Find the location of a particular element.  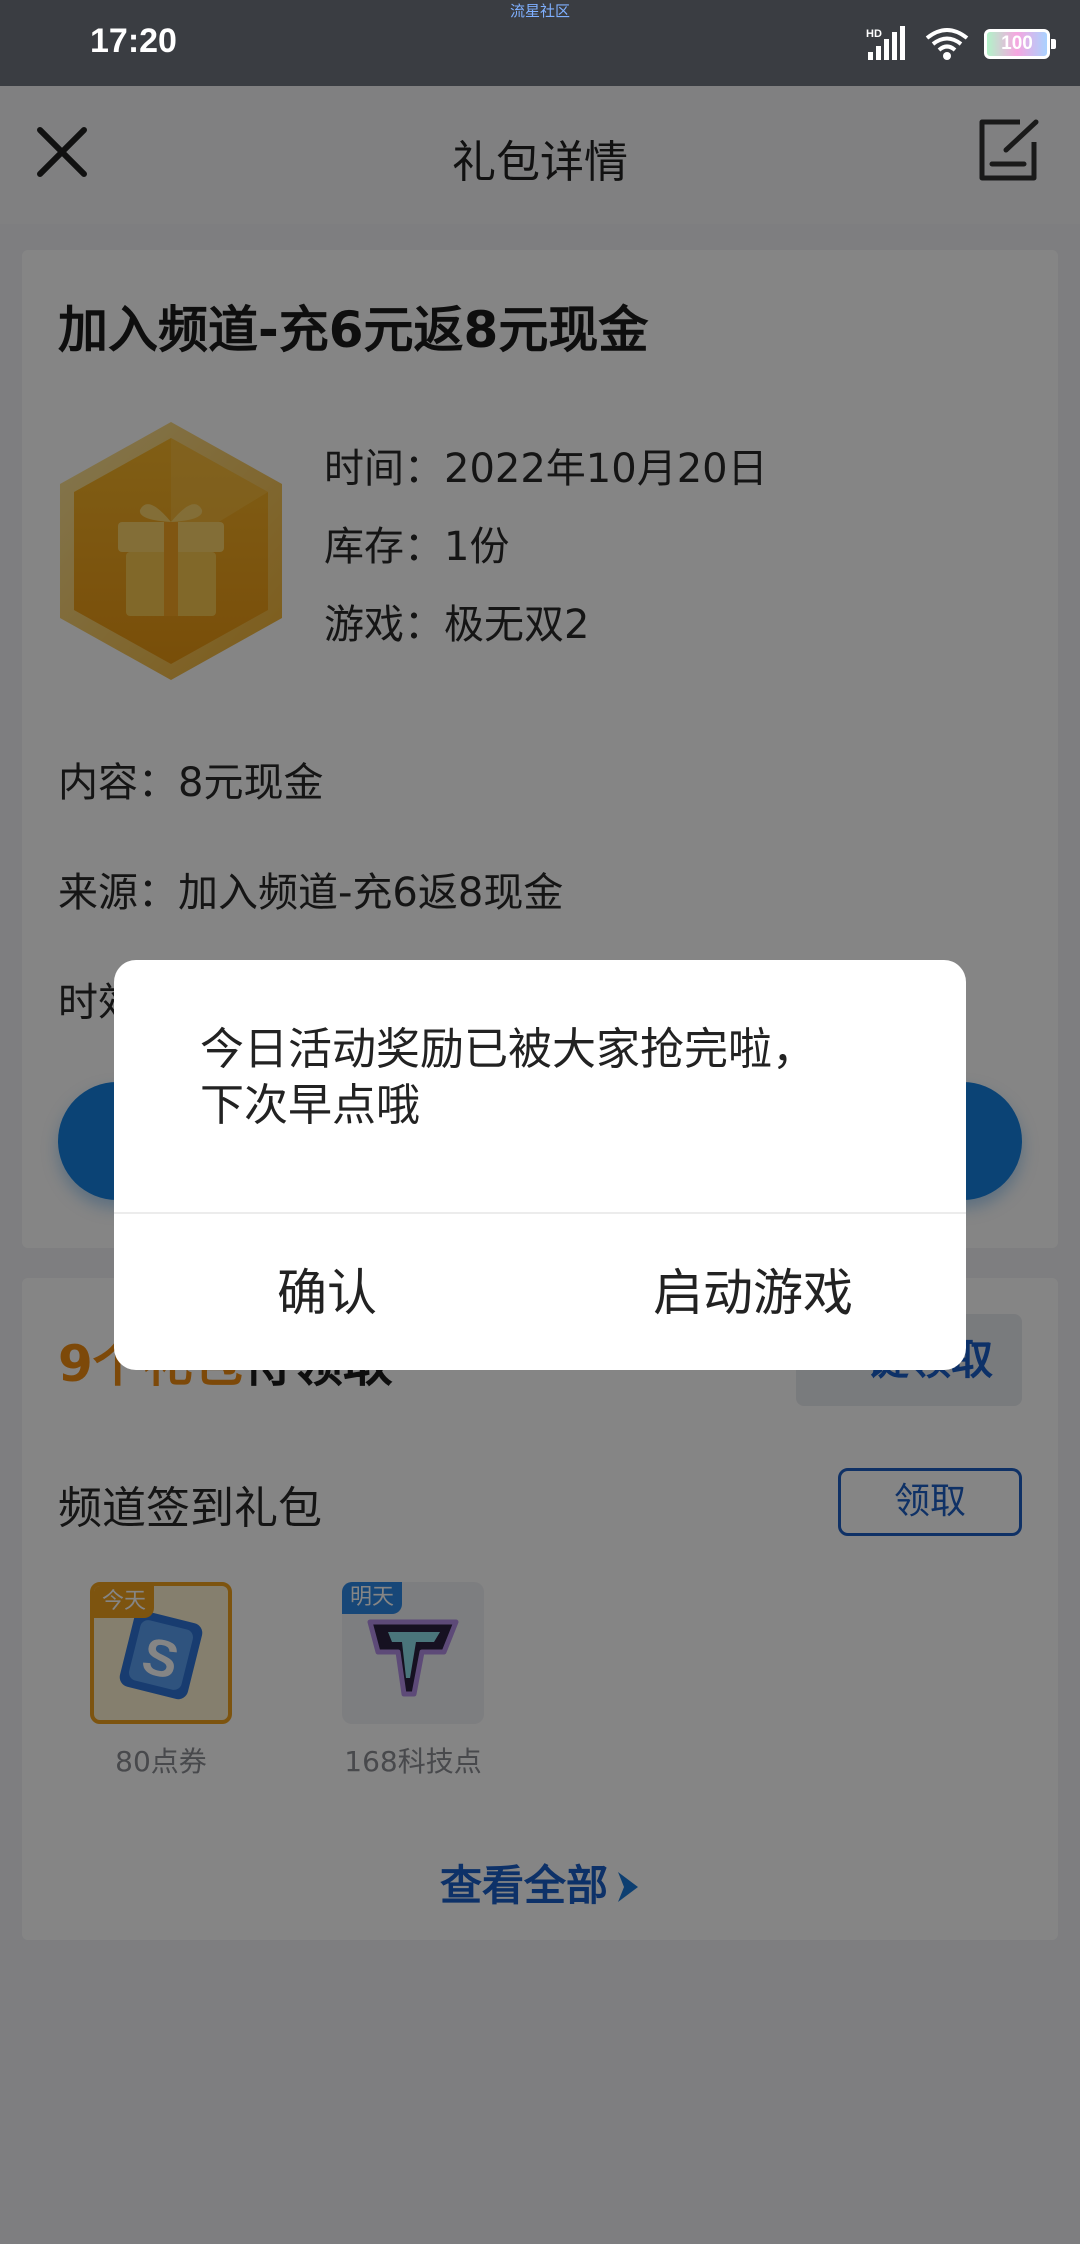

status-time: 17:20 is located at coordinates (133, 41).